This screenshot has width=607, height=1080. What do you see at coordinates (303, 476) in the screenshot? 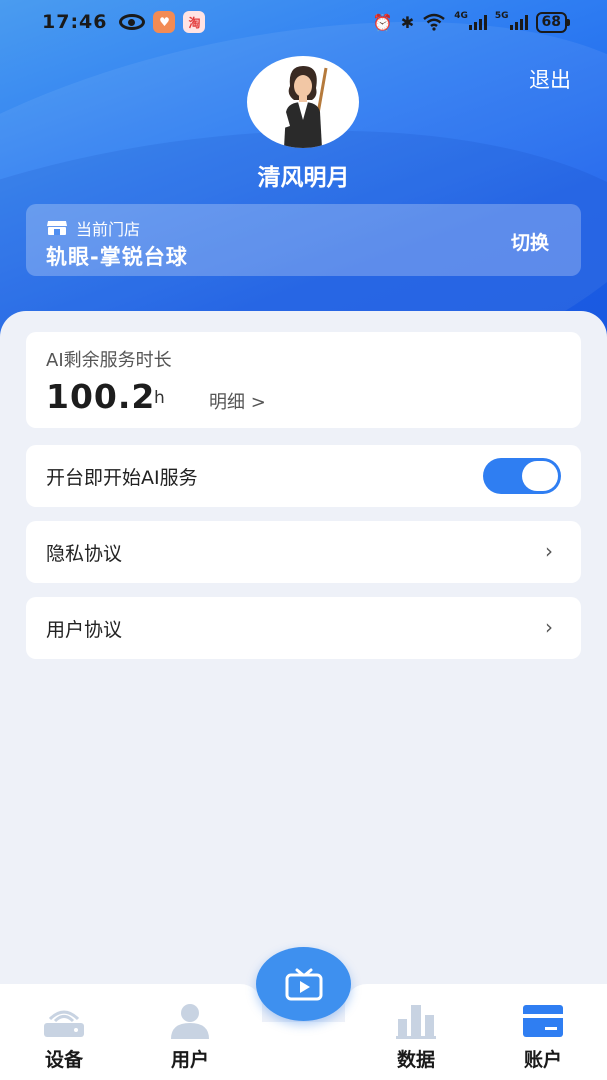
I see `auto-ai-setting-row: 开台即开始AI服务` at bounding box center [303, 476].